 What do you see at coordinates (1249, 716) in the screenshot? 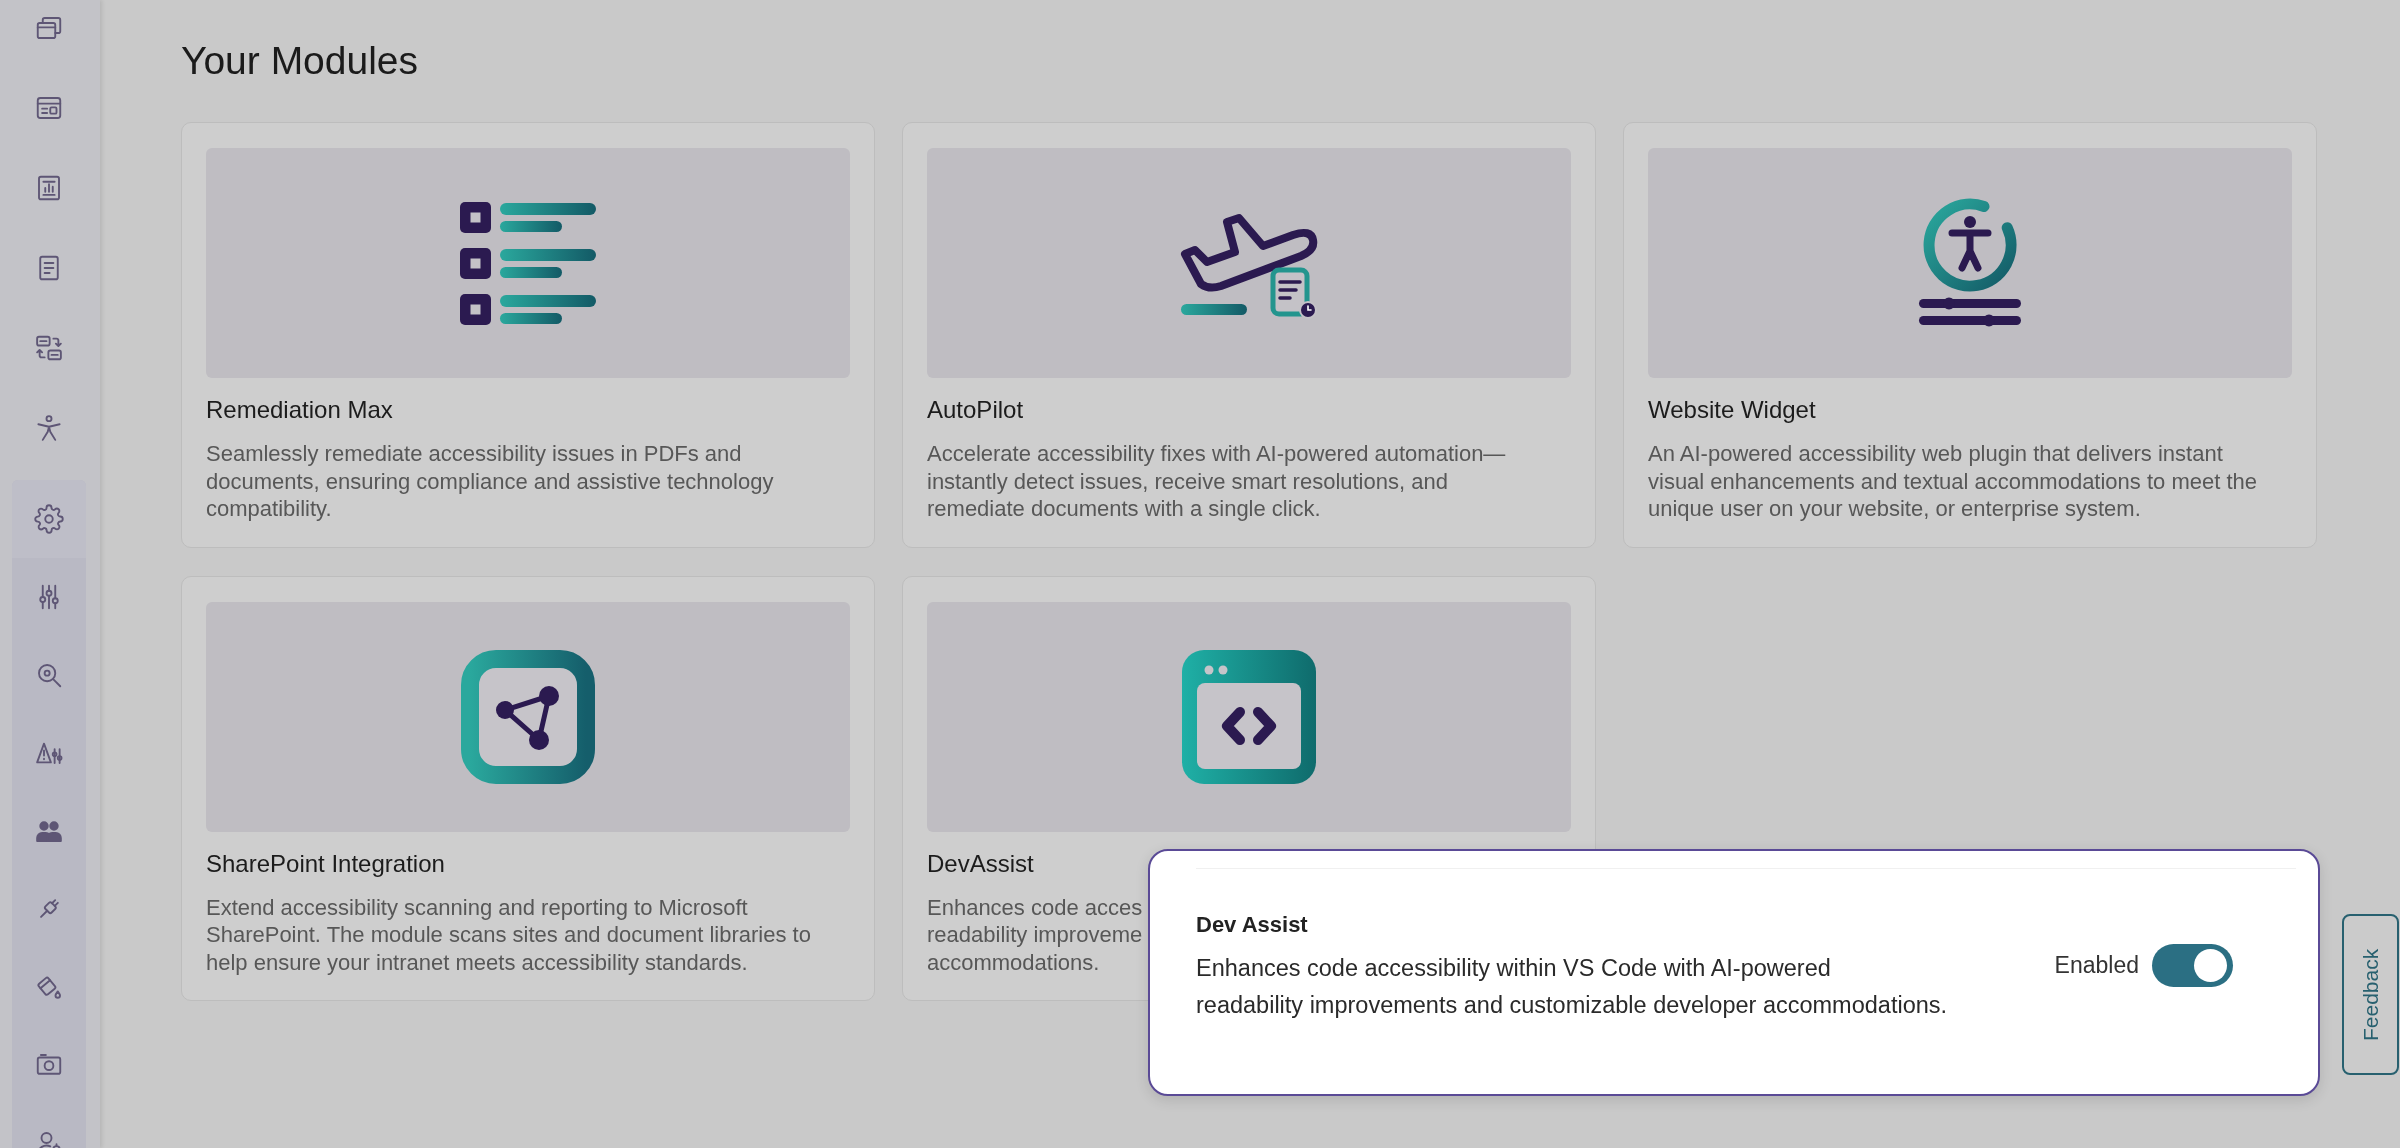
I see `code-window-icon` at bounding box center [1249, 716].